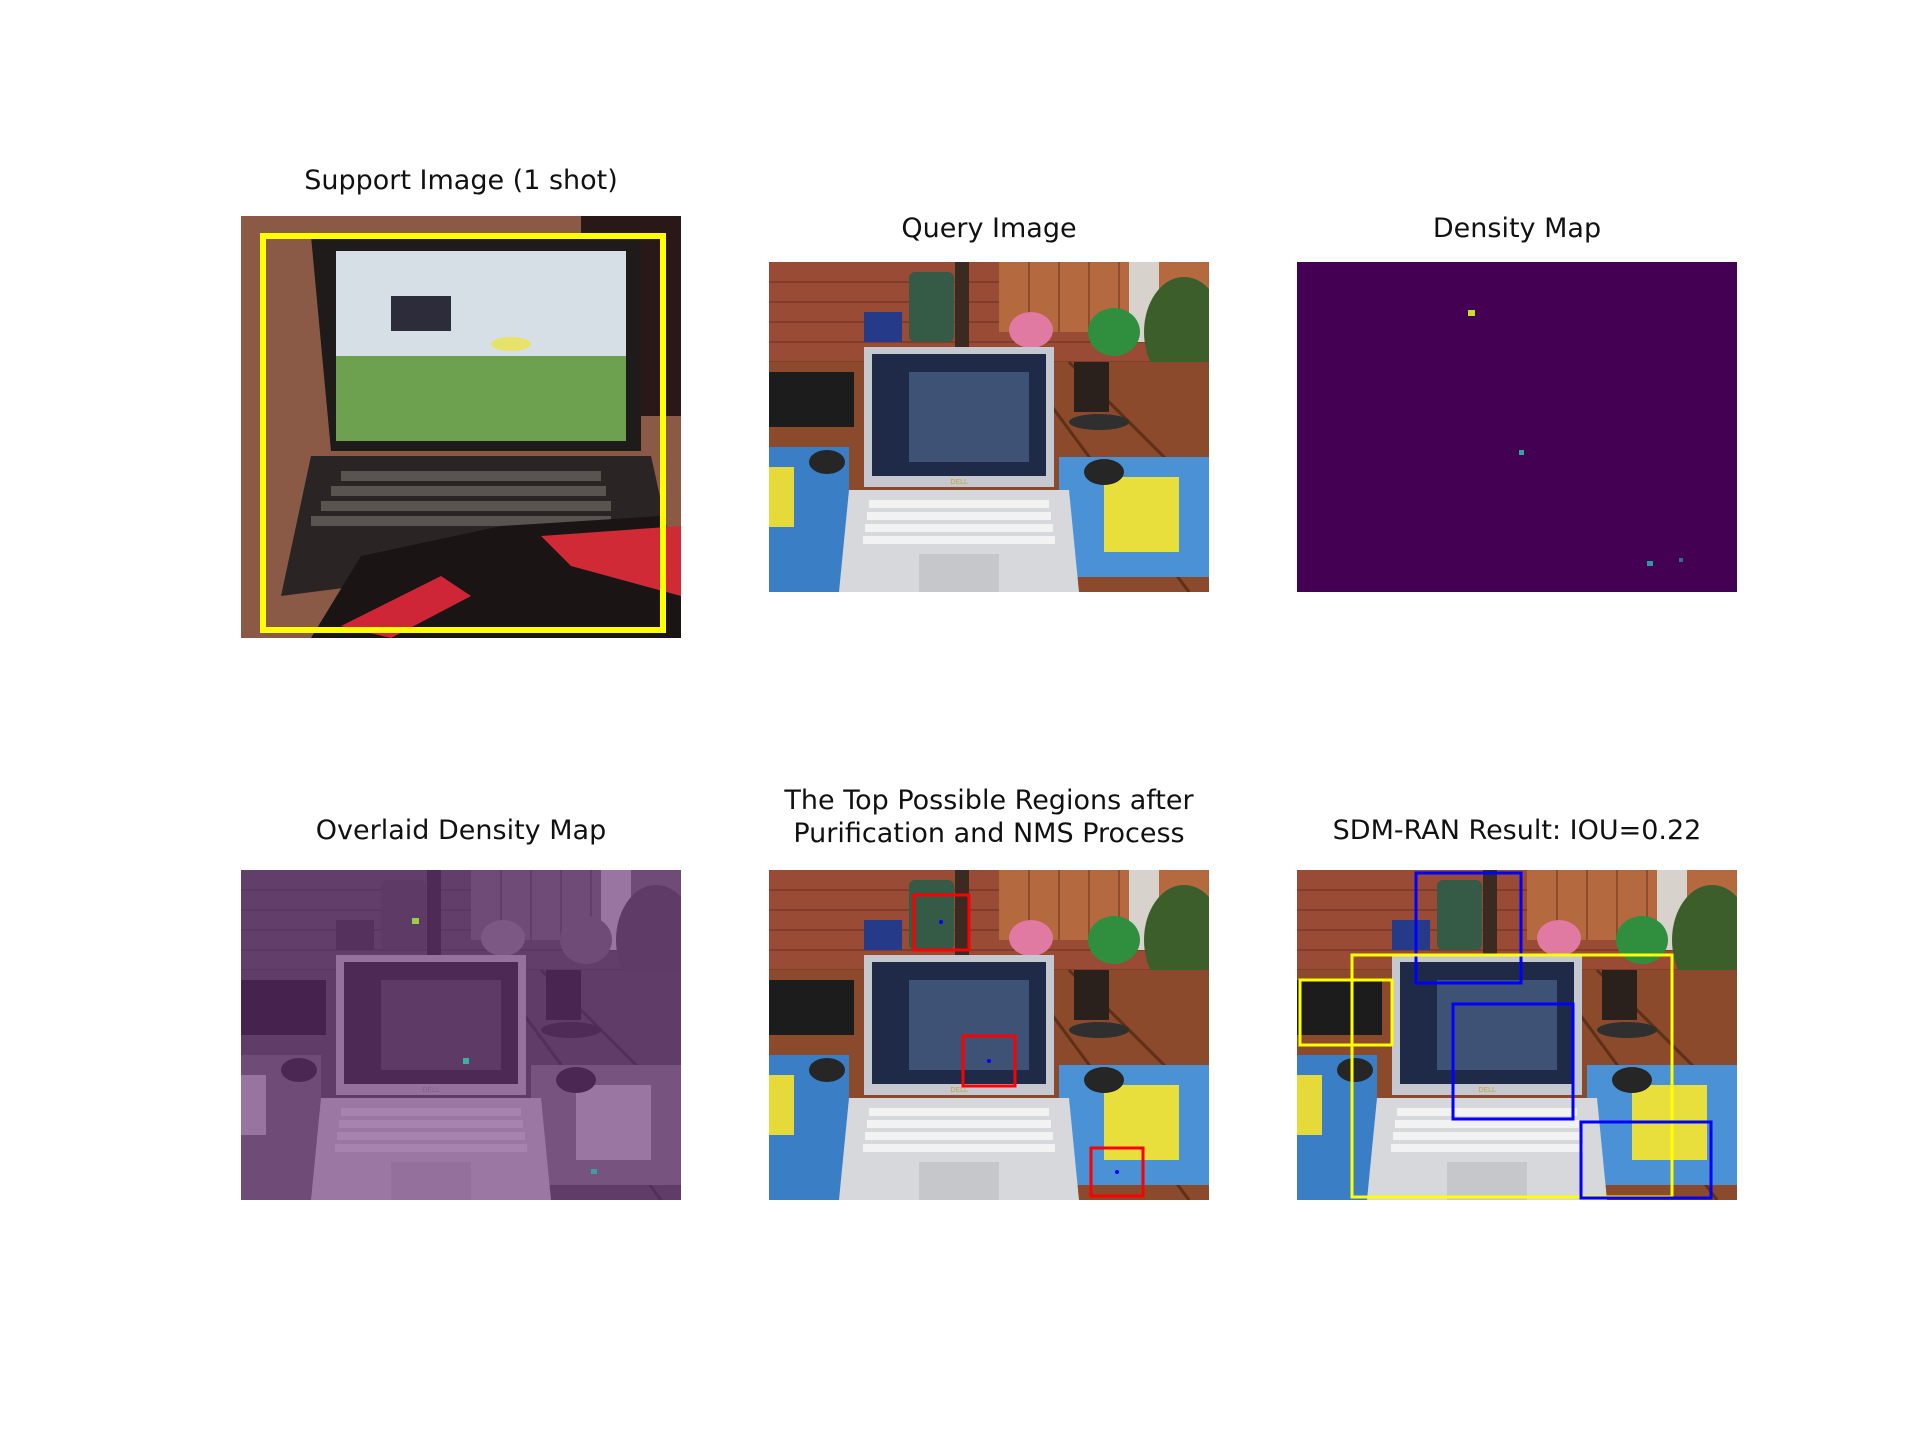 The image size is (1920, 1440). What do you see at coordinates (461, 830) in the screenshot?
I see `overlaid-title: Overlaid Density Map` at bounding box center [461, 830].